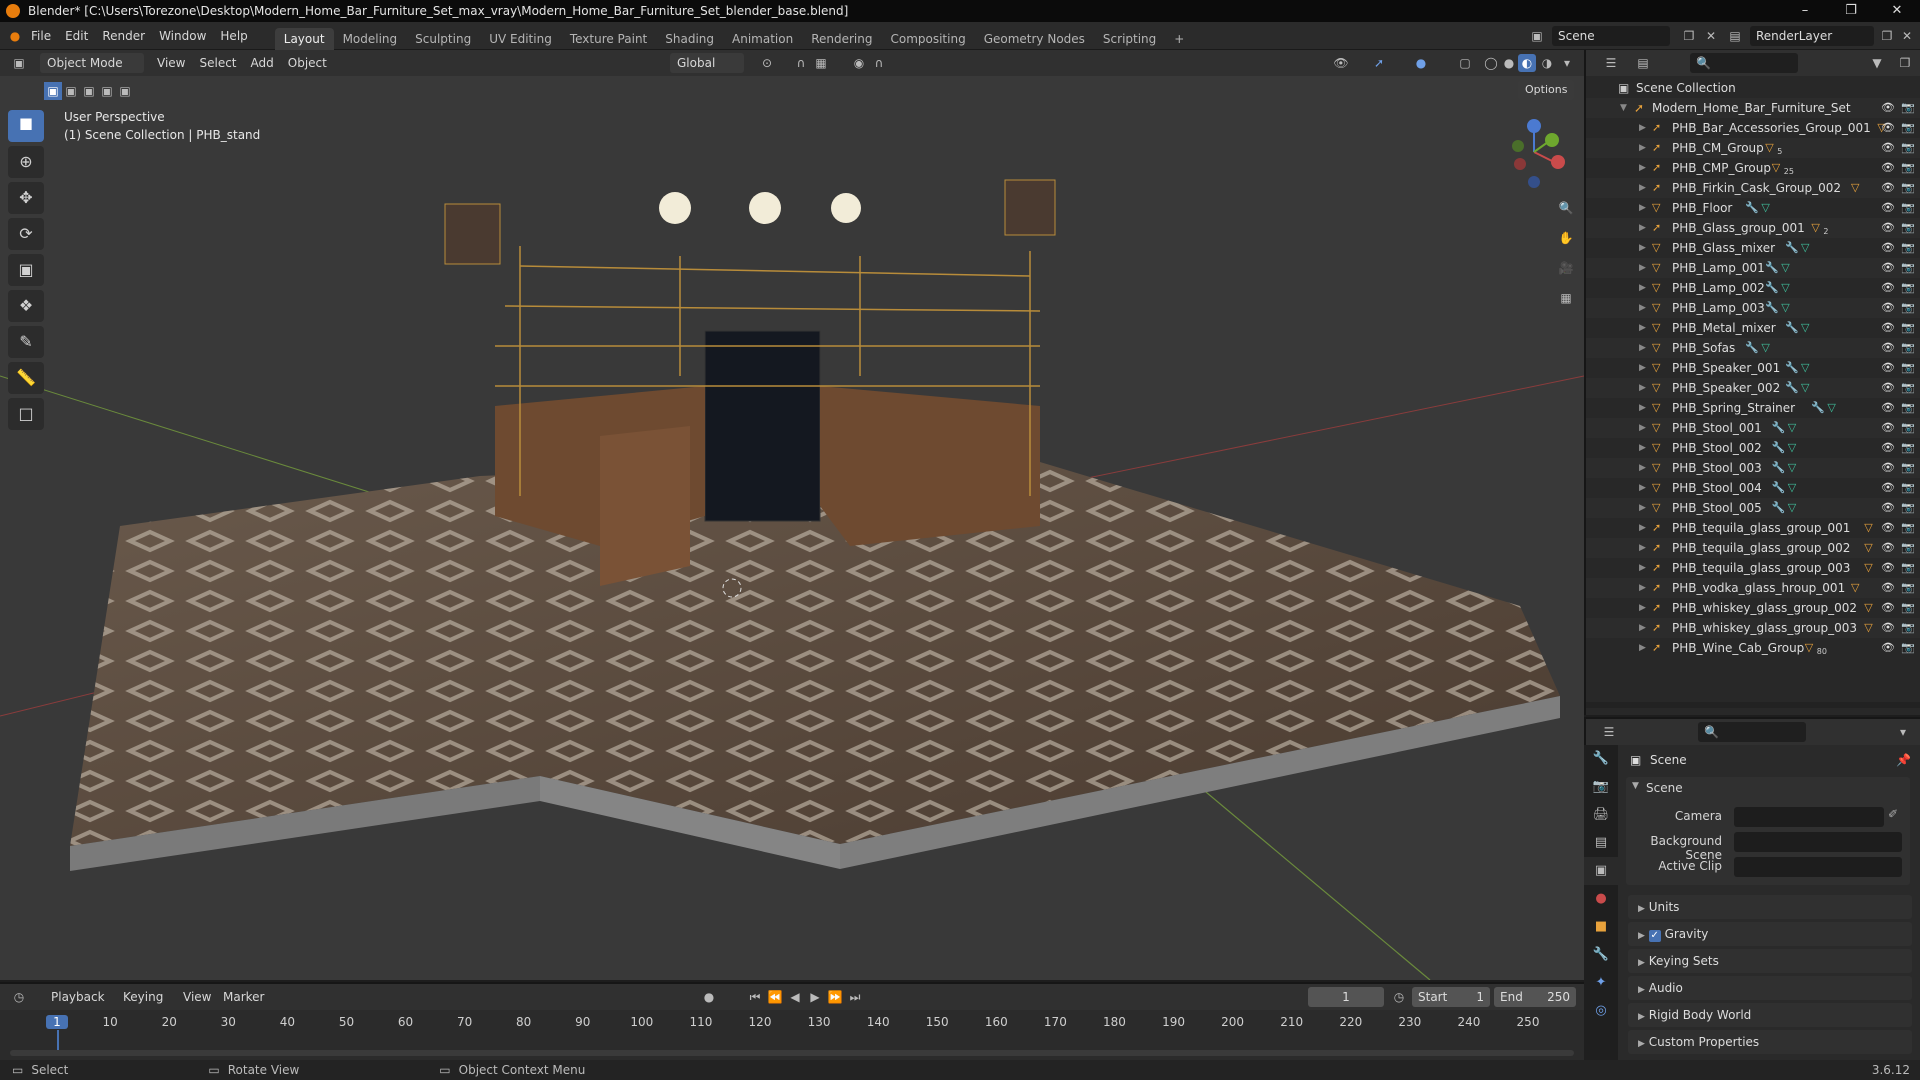 The image size is (1920, 1080). Describe the element at coordinates (26, 414) in the screenshot. I see `add-cube-tool-icon: □` at that location.